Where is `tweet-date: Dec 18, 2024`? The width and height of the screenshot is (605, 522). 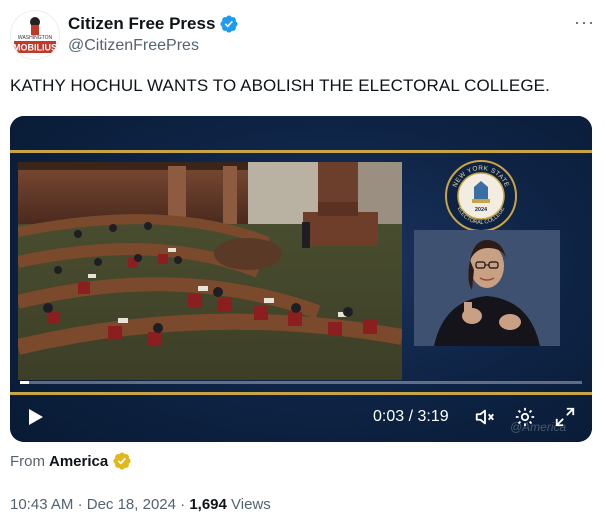 tweet-date: Dec 18, 2024 is located at coordinates (131, 504).